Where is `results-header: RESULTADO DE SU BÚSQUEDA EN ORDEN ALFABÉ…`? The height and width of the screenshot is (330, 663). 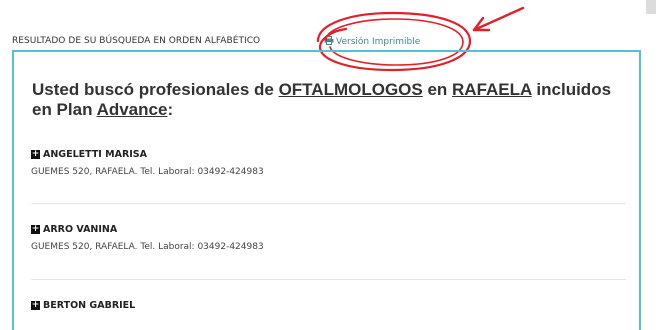
results-header: RESULTADO DE SU BÚSQUEDA EN ORDEN ALFABÉ… is located at coordinates (136, 41).